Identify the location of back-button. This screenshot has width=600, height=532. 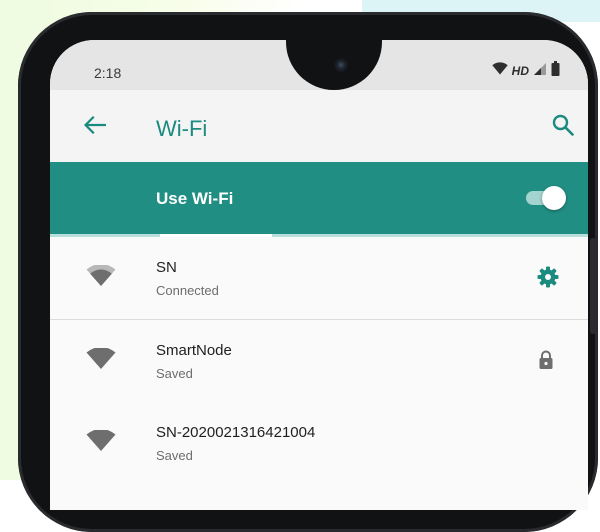
(95, 127).